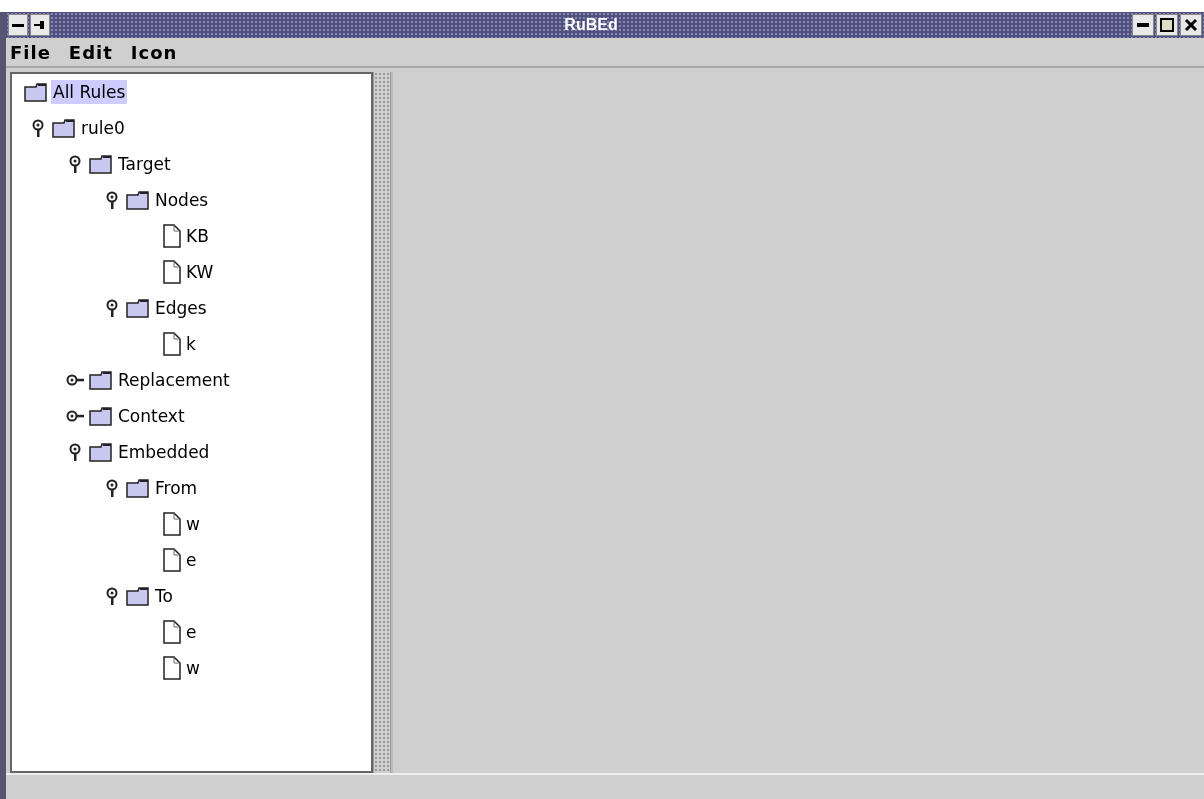  I want to click on menu-item: Icon, so click(154, 52).